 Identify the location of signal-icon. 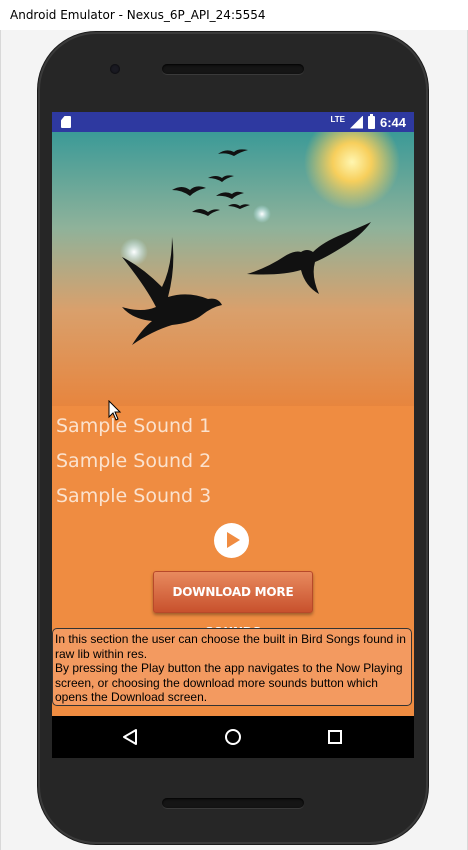
(356, 122).